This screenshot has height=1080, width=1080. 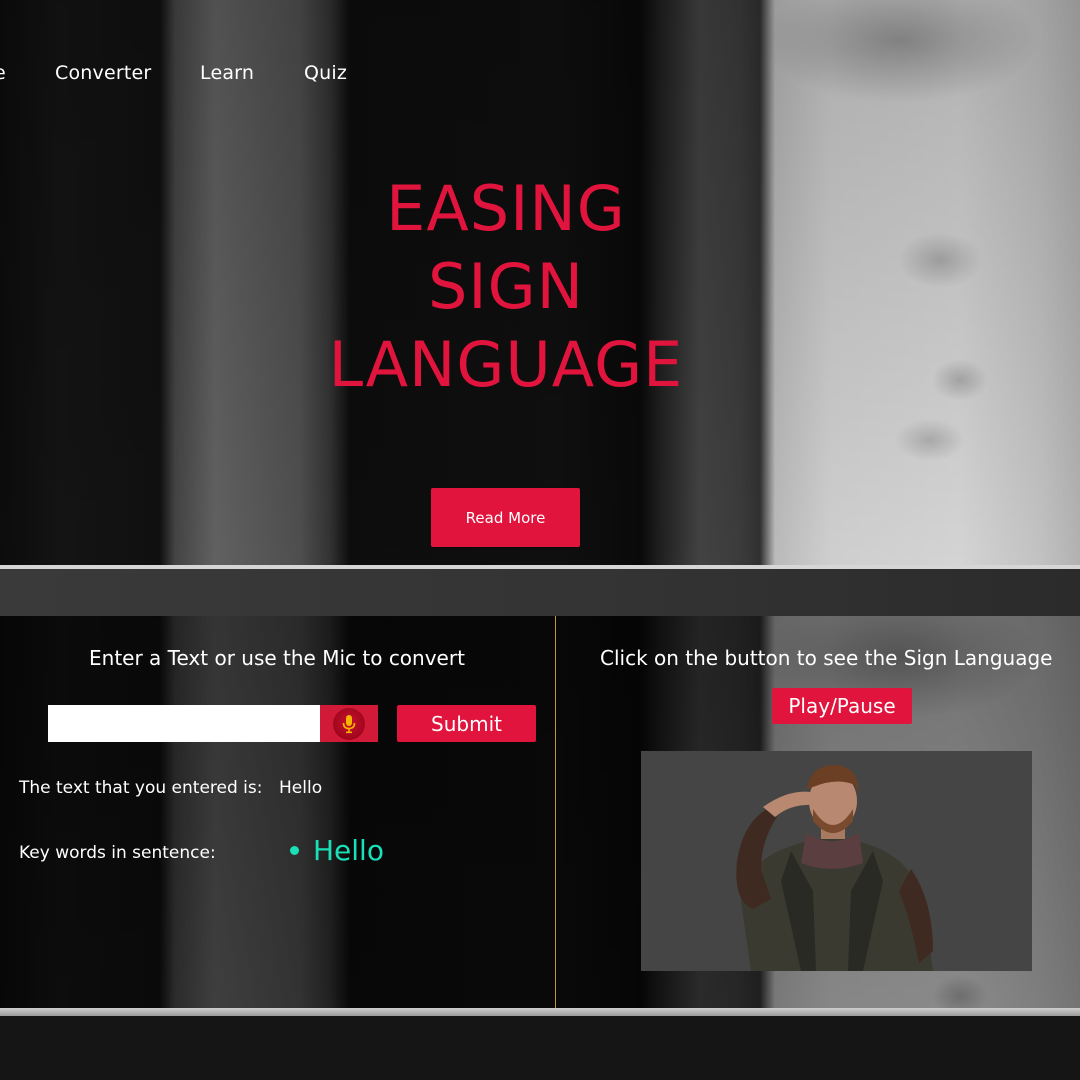 What do you see at coordinates (325, 73) in the screenshot?
I see `nav-item-quiz: Quiz` at bounding box center [325, 73].